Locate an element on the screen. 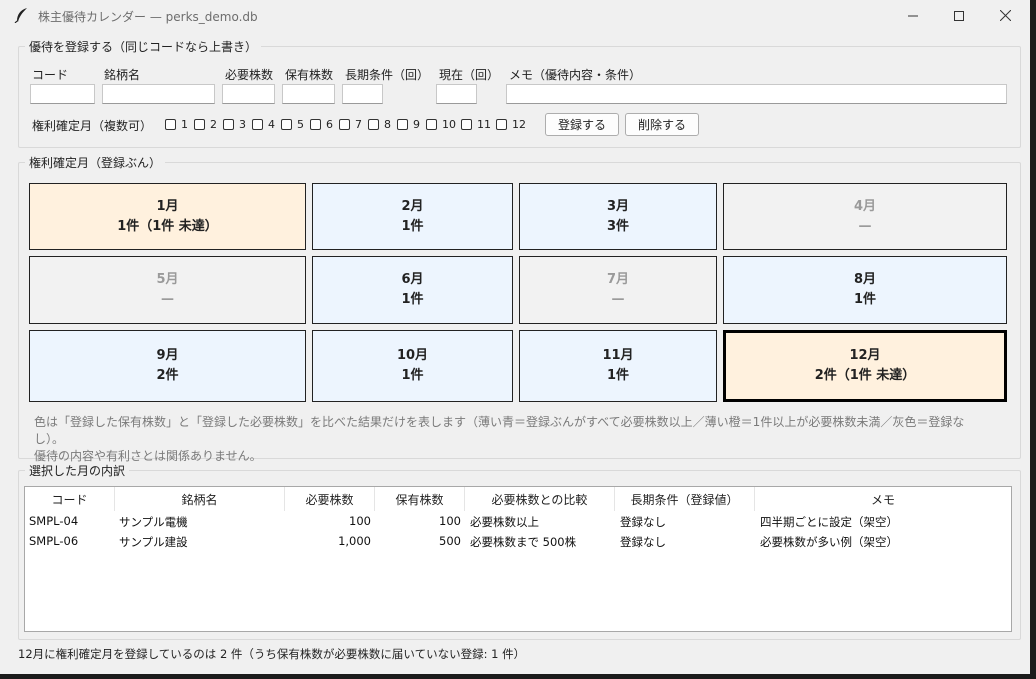 This screenshot has height=679, width=1036. month-tile-month: 12月 is located at coordinates (865, 355).